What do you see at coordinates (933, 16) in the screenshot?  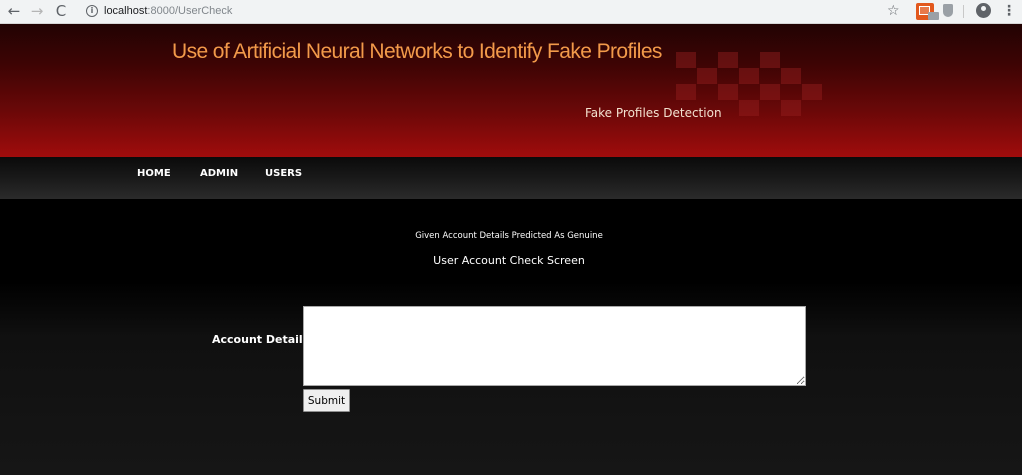 I see `extension-badge-icon` at bounding box center [933, 16].